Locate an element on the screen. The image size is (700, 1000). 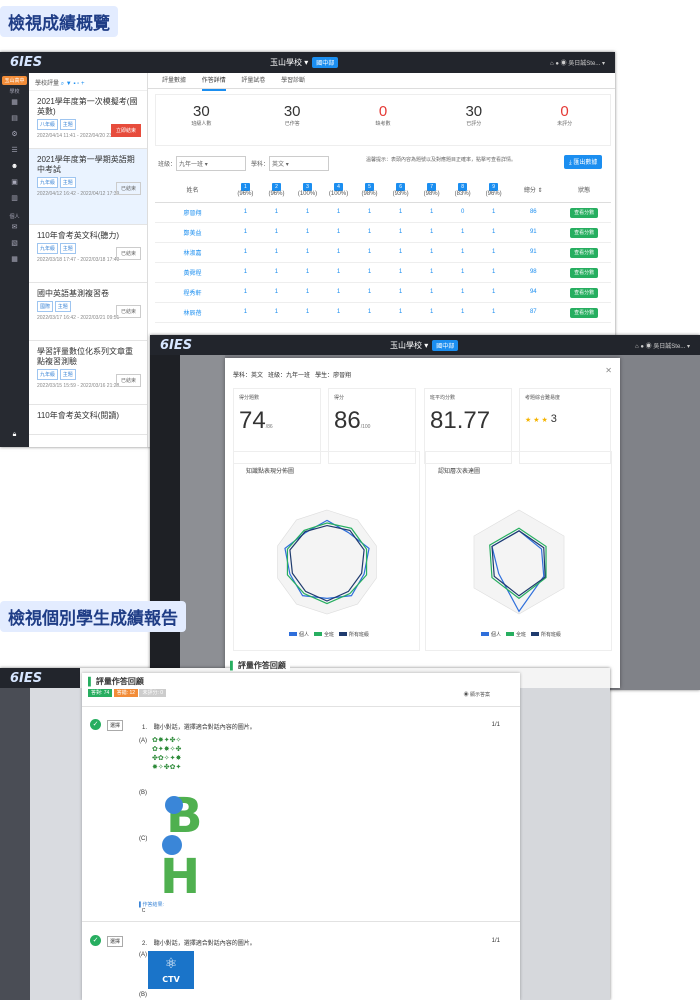
search-icon: ⌕ is located at coordinates (62, 84).